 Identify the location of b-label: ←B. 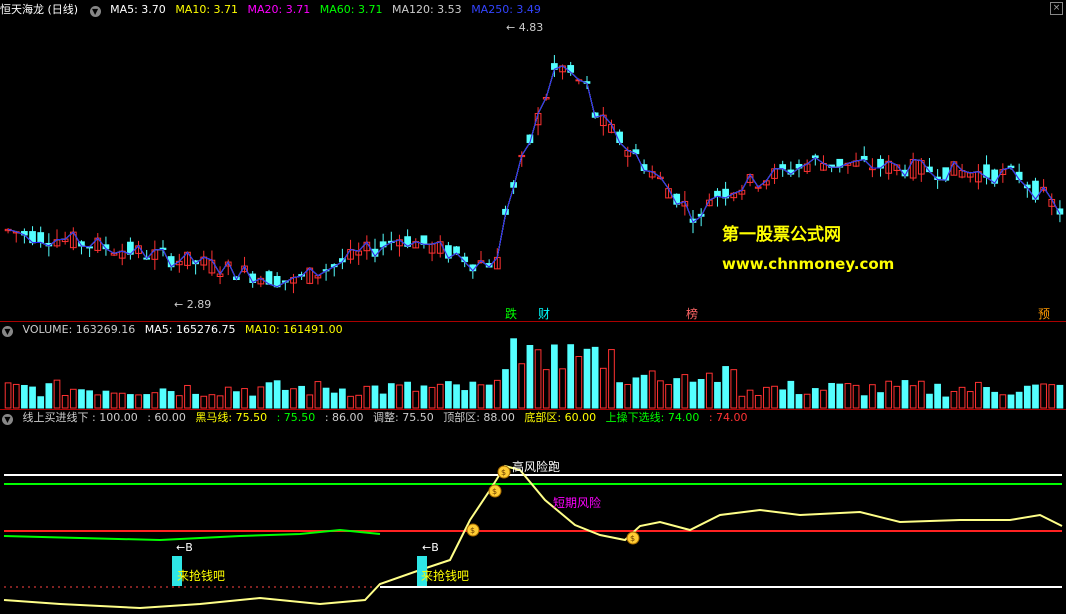
(184, 547).